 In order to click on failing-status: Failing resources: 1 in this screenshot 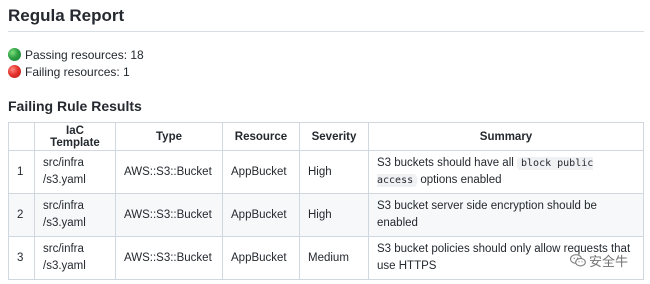, I will do `click(326, 71)`.